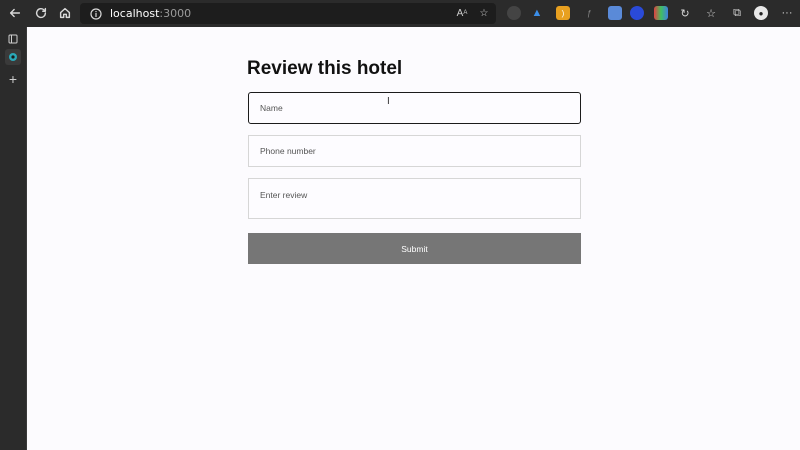 The width and height of the screenshot is (800, 450). I want to click on home-icon, so click(65, 13).